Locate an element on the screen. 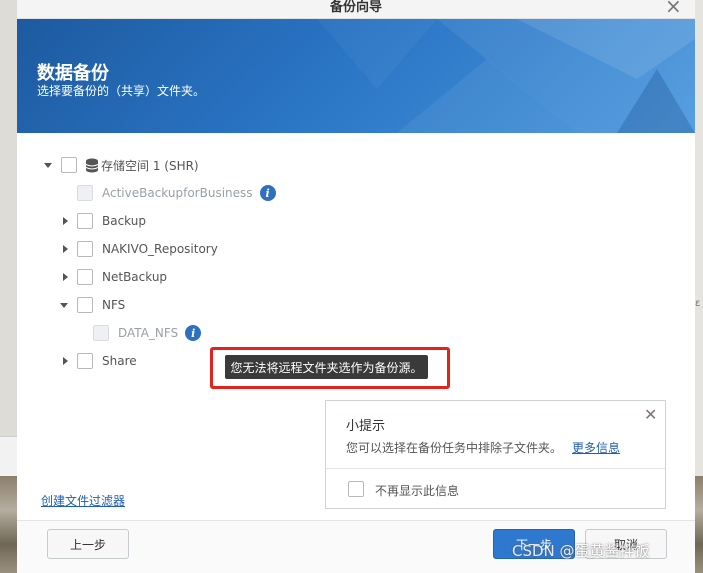  folder-label: NAKIVO_Repository is located at coordinates (160, 249).